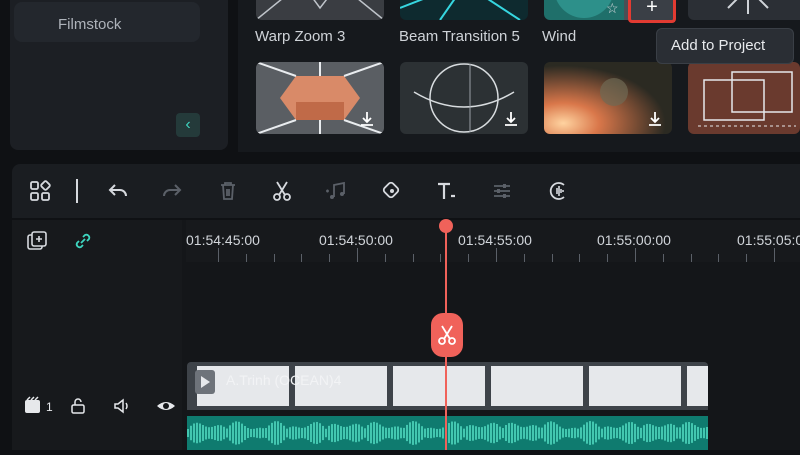 This screenshot has width=800, height=455. What do you see at coordinates (188, 125) in the screenshot?
I see `collapse-sidebar-button: ‹` at bounding box center [188, 125].